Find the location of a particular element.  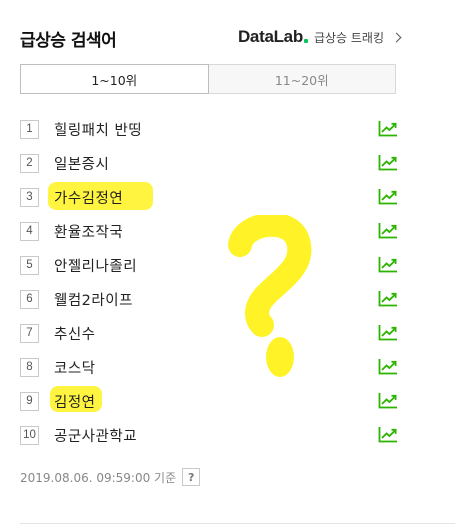

page-title: 급상승 검색어 is located at coordinates (68, 41).